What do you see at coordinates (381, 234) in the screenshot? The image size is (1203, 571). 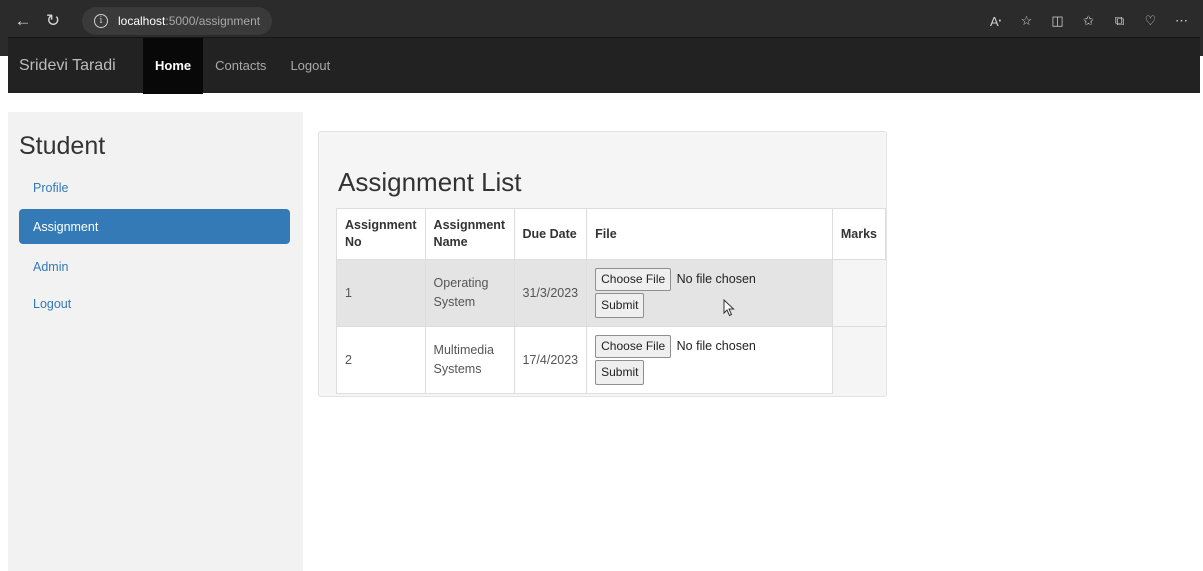 I see `column-header-no: Assignment No` at bounding box center [381, 234].